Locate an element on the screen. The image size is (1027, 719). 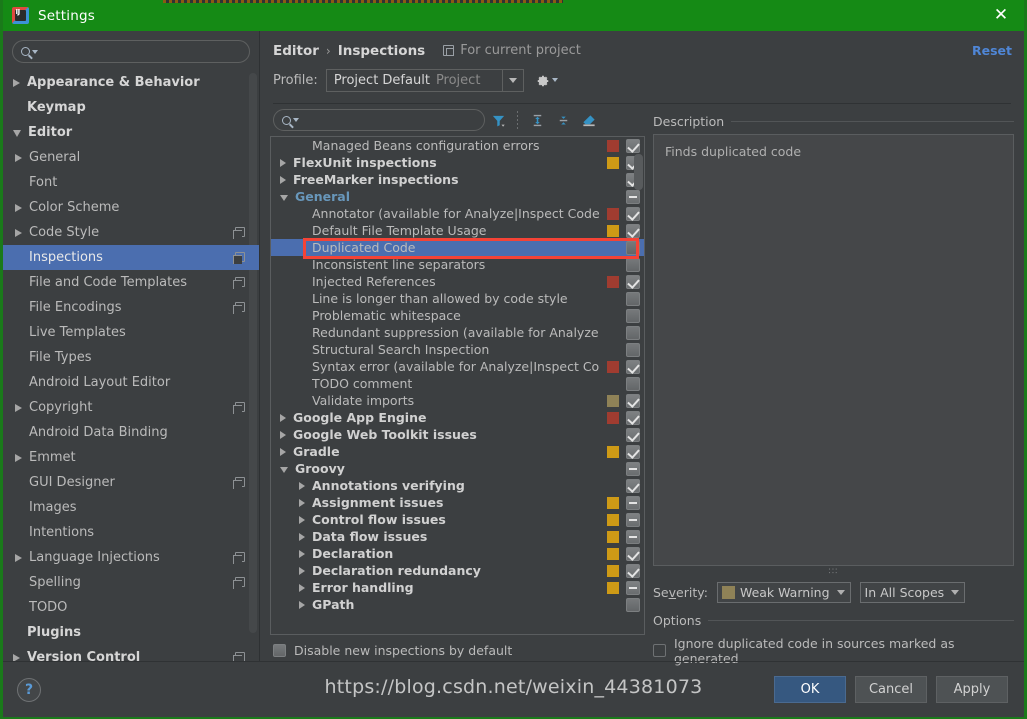
expand-all-button is located at coordinates (537, 120).